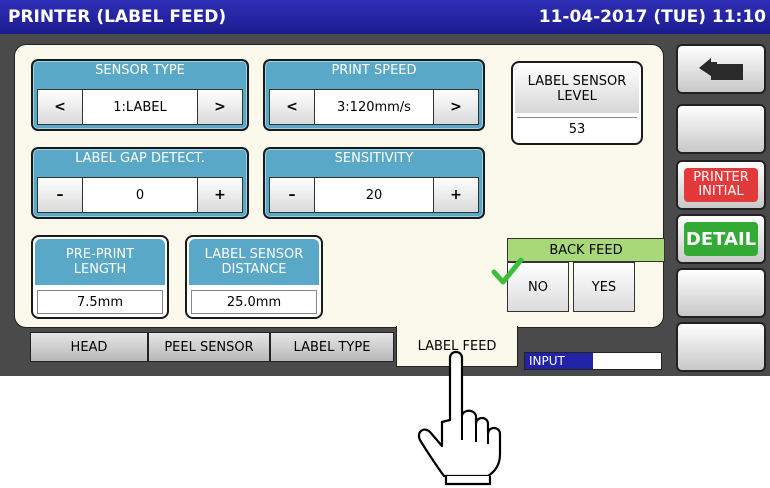  What do you see at coordinates (586, 250) in the screenshot?
I see `back-feed-label: BACK FEED` at bounding box center [586, 250].